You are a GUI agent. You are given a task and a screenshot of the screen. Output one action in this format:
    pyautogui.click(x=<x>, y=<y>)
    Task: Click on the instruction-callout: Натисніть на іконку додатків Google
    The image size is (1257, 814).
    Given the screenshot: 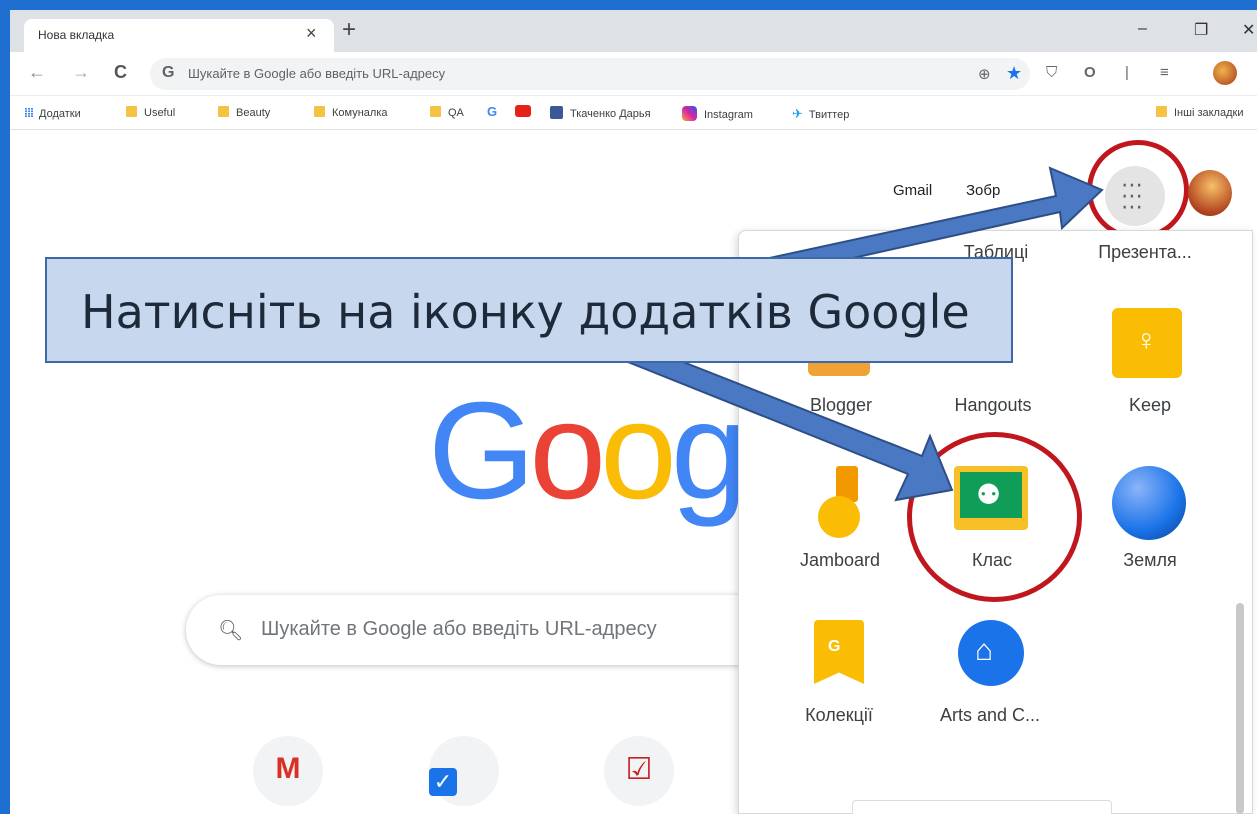 What is the action you would take?
    pyautogui.click(x=529, y=310)
    